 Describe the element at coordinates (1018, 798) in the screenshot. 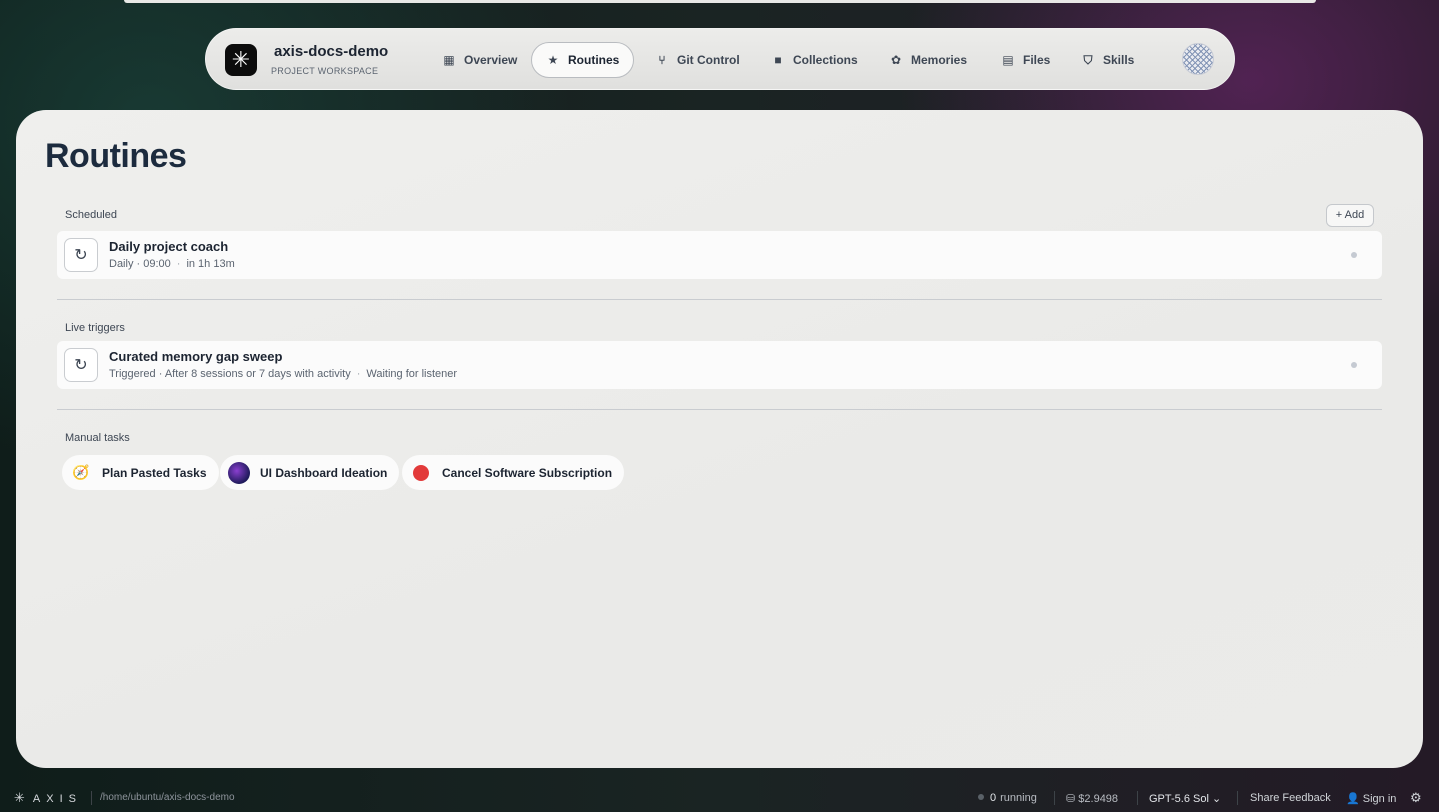

I see `running-label: running` at that location.